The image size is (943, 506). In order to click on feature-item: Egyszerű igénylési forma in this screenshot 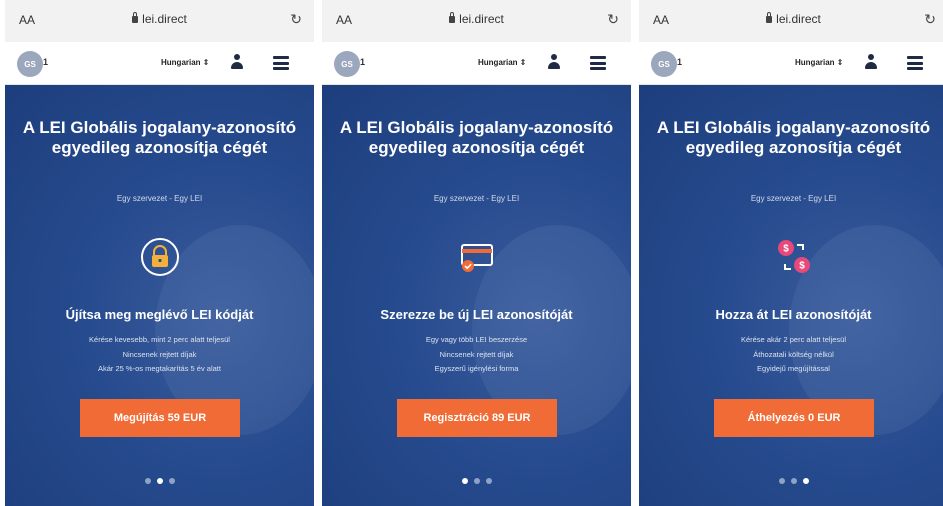, I will do `click(476, 368)`.